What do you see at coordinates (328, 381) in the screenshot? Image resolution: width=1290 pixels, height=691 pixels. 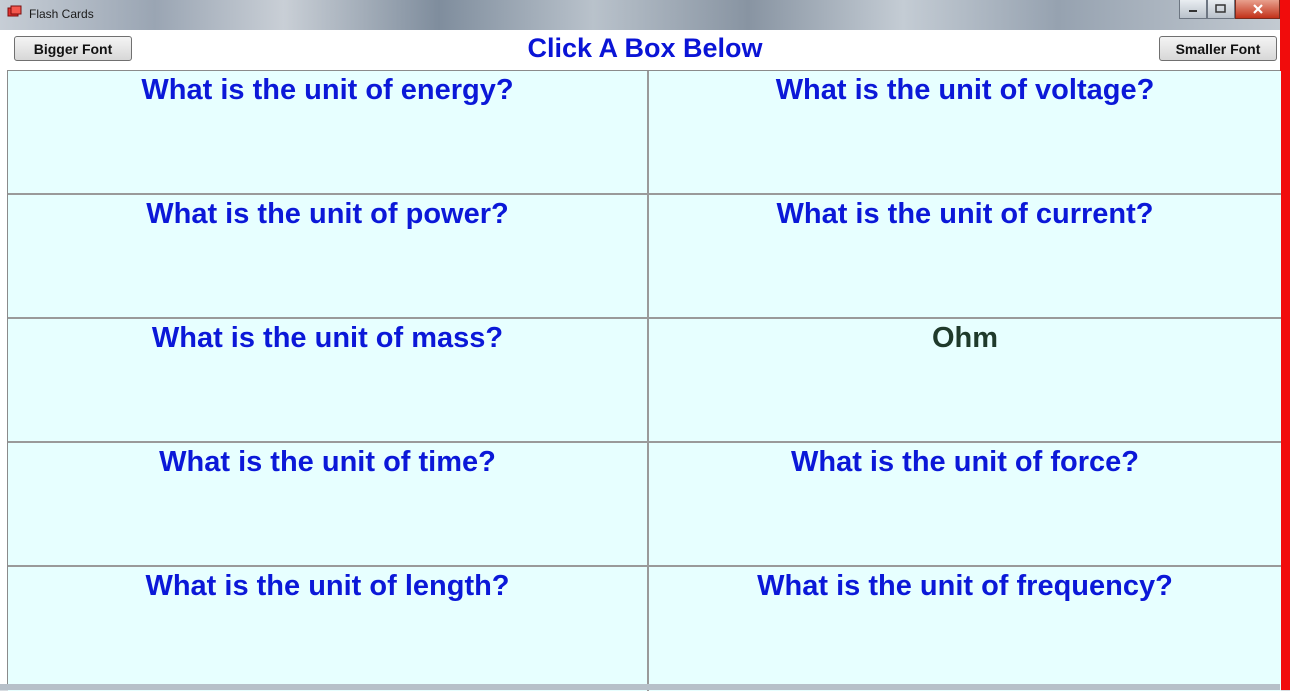 I see `flash-card-mass: What is the unit of mass?` at bounding box center [328, 381].